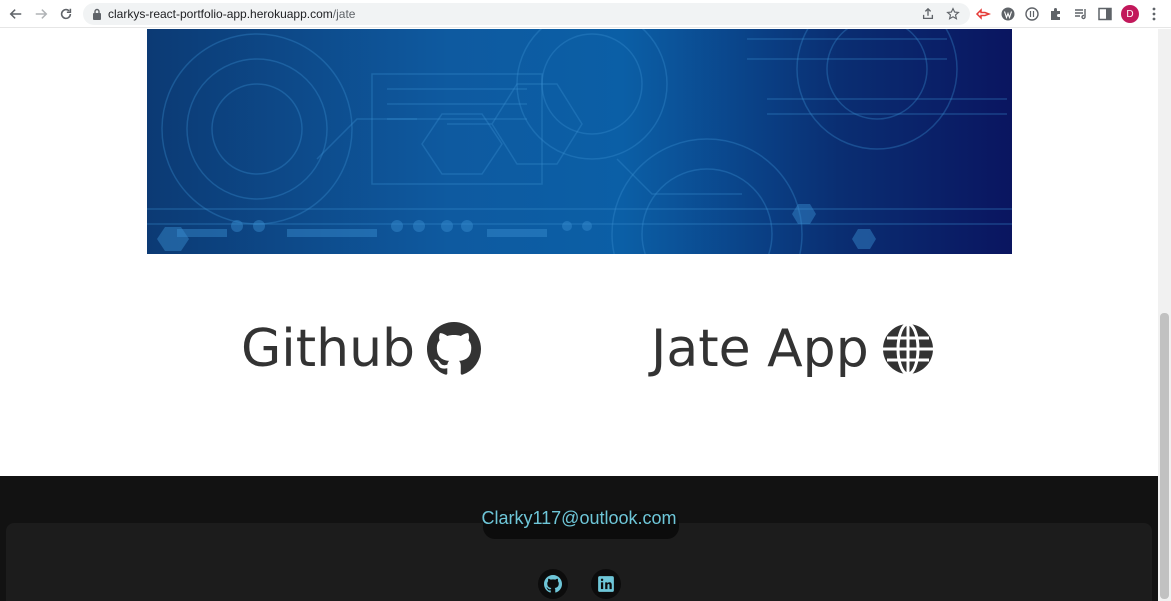  Describe the element at coordinates (760, 349) in the screenshot. I see `jate-app-link-label: Jate App` at that location.